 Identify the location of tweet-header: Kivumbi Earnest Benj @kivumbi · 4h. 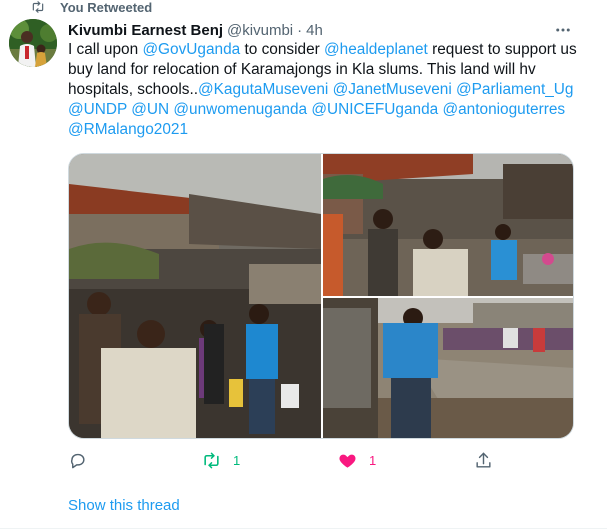
(317, 30).